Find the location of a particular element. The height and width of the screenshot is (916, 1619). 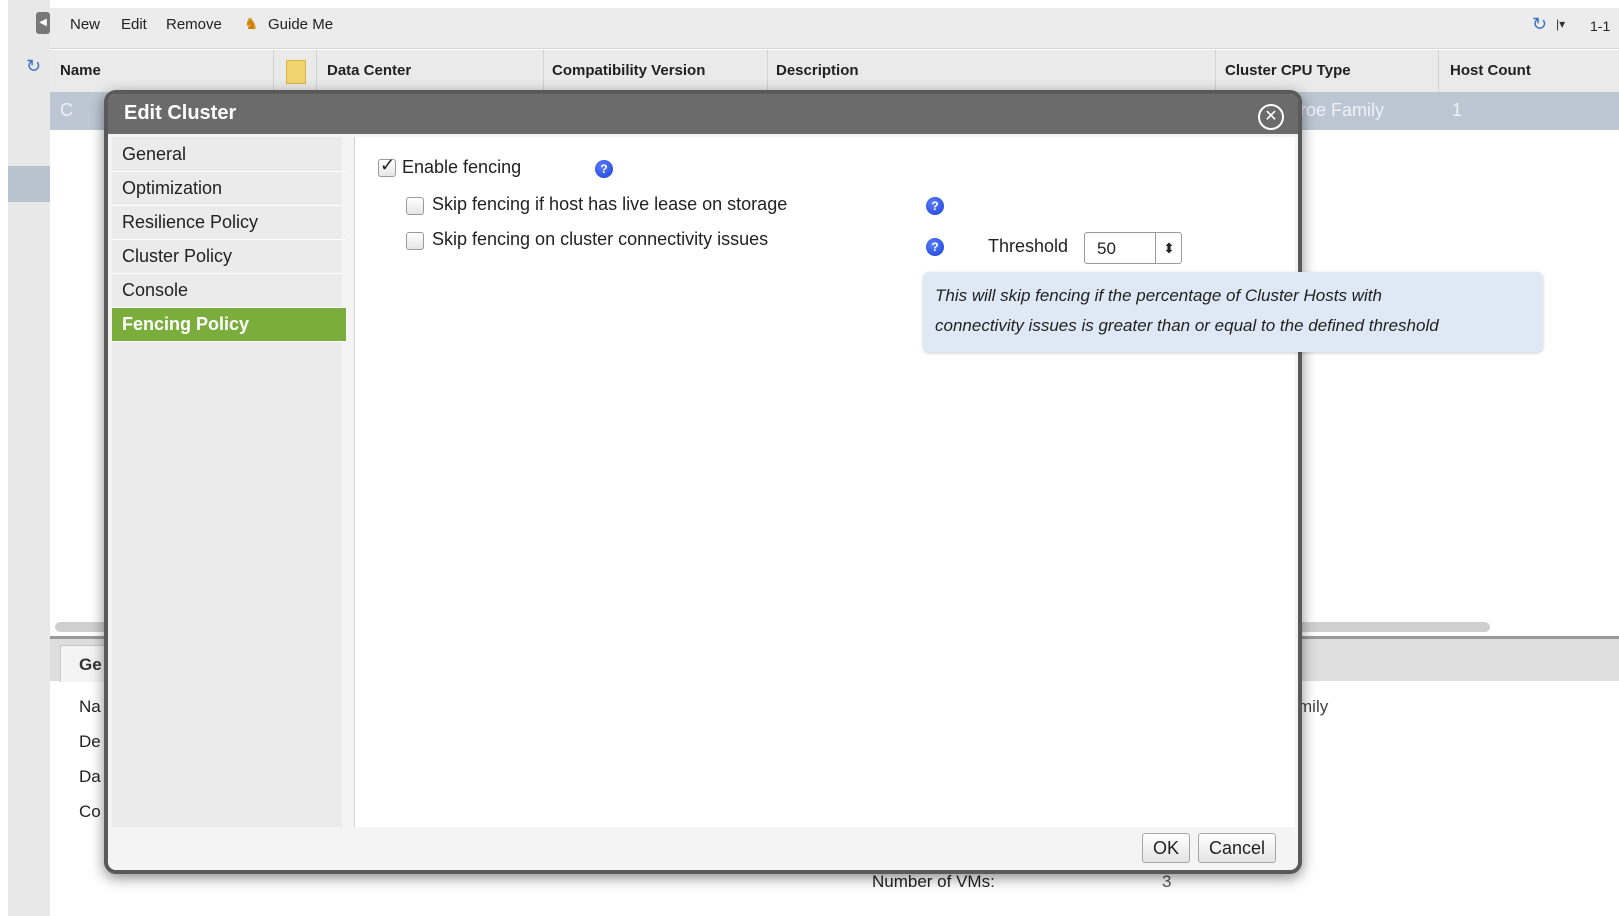

dialog-title-bar: Edit Cluster ✕ is located at coordinates (703, 114).